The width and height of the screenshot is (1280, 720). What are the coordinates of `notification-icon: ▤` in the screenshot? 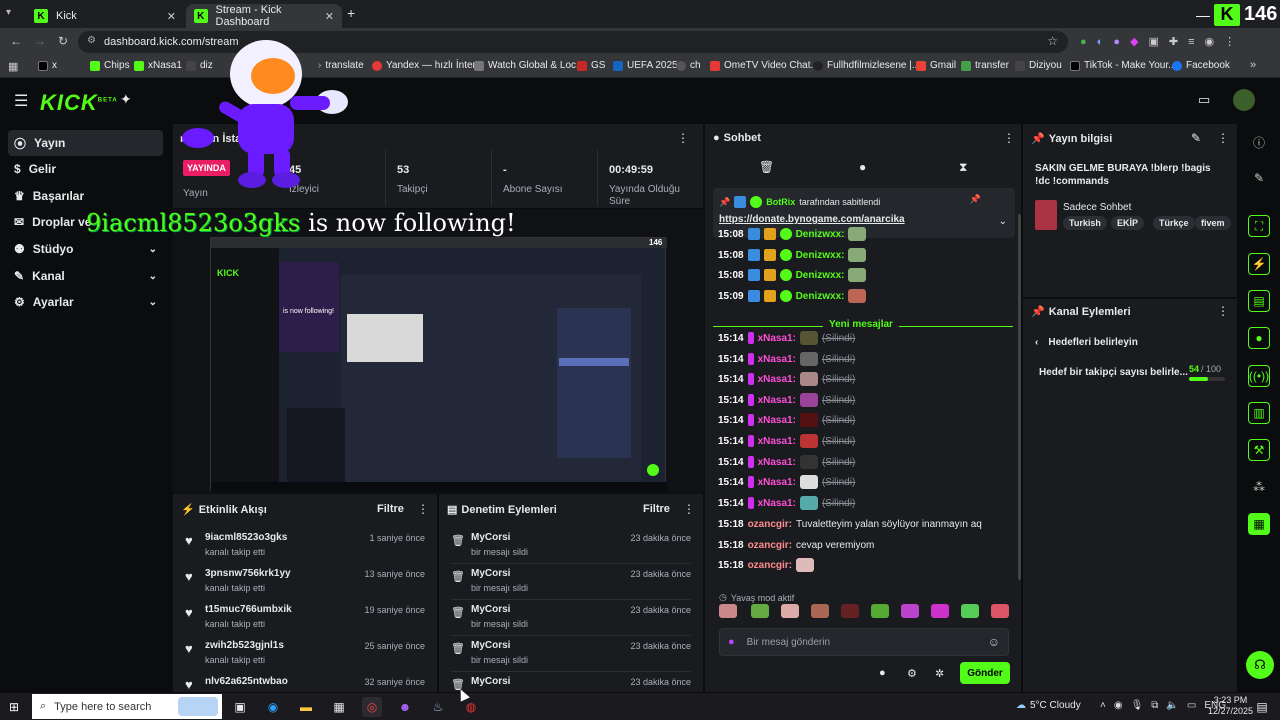 It's located at (1262, 707).